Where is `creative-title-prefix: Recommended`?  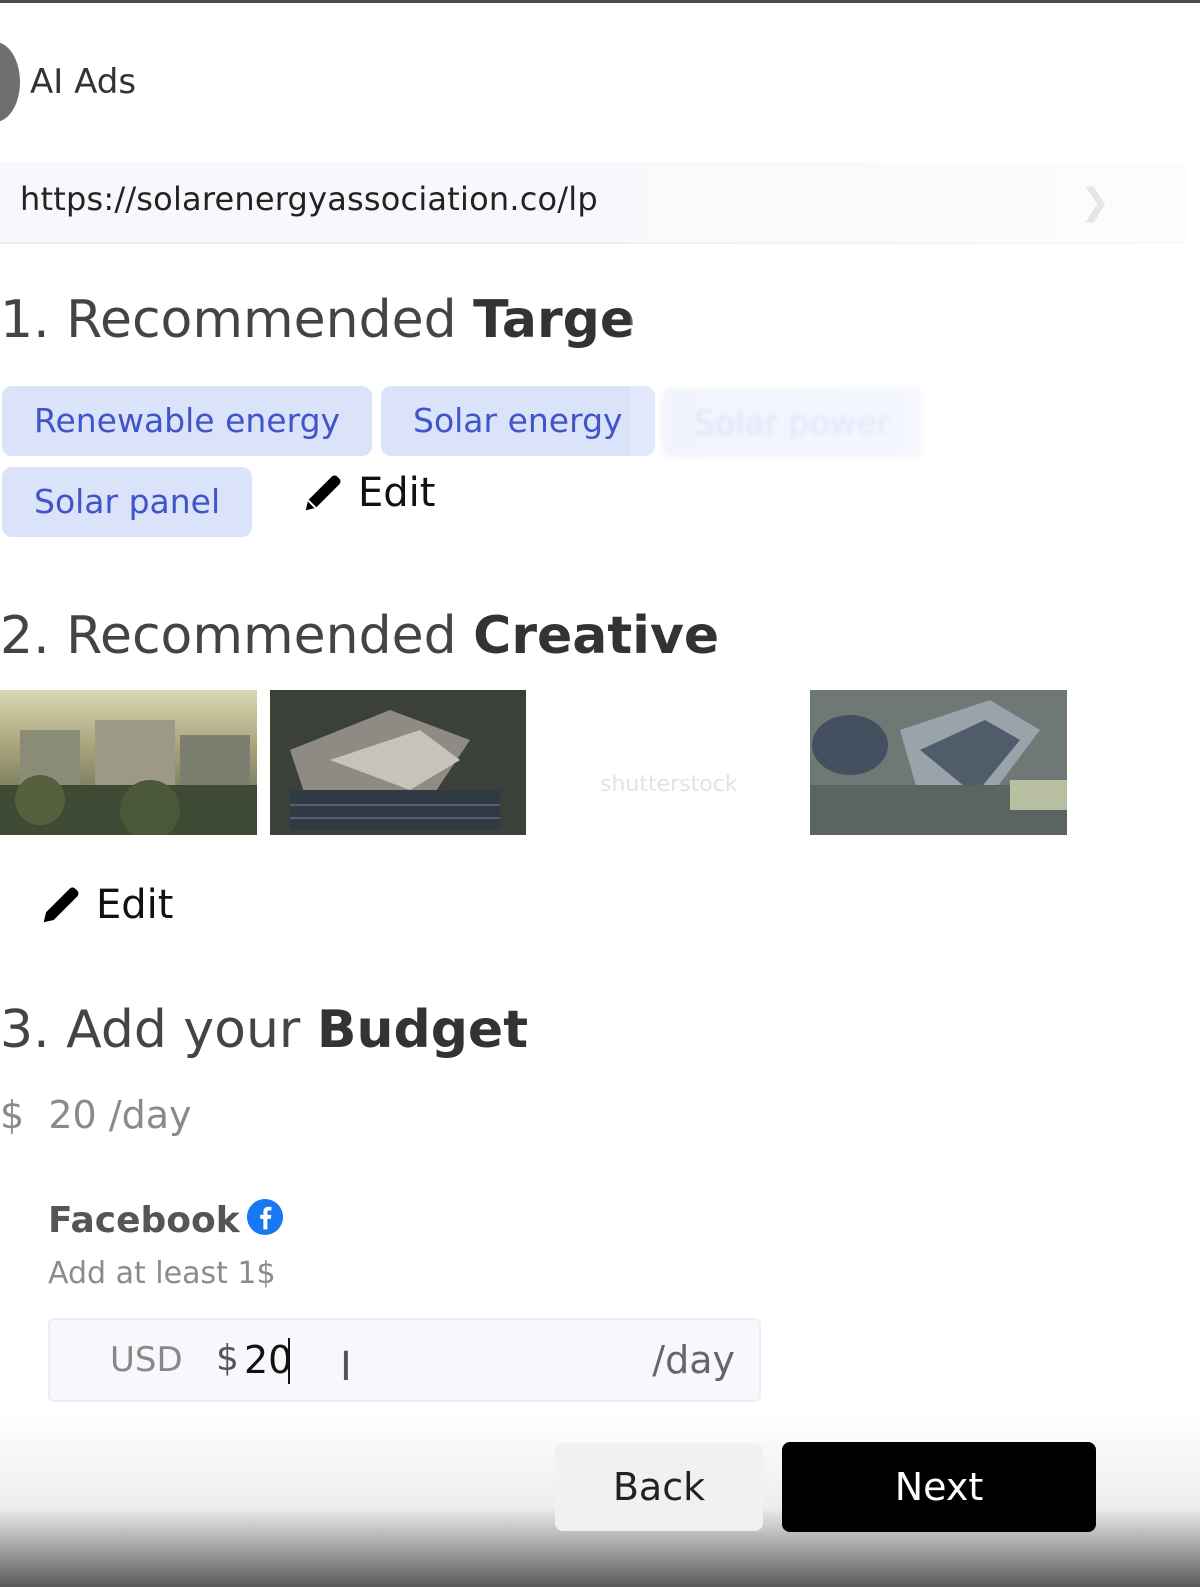
creative-title-prefix: Recommended is located at coordinates (261, 636).